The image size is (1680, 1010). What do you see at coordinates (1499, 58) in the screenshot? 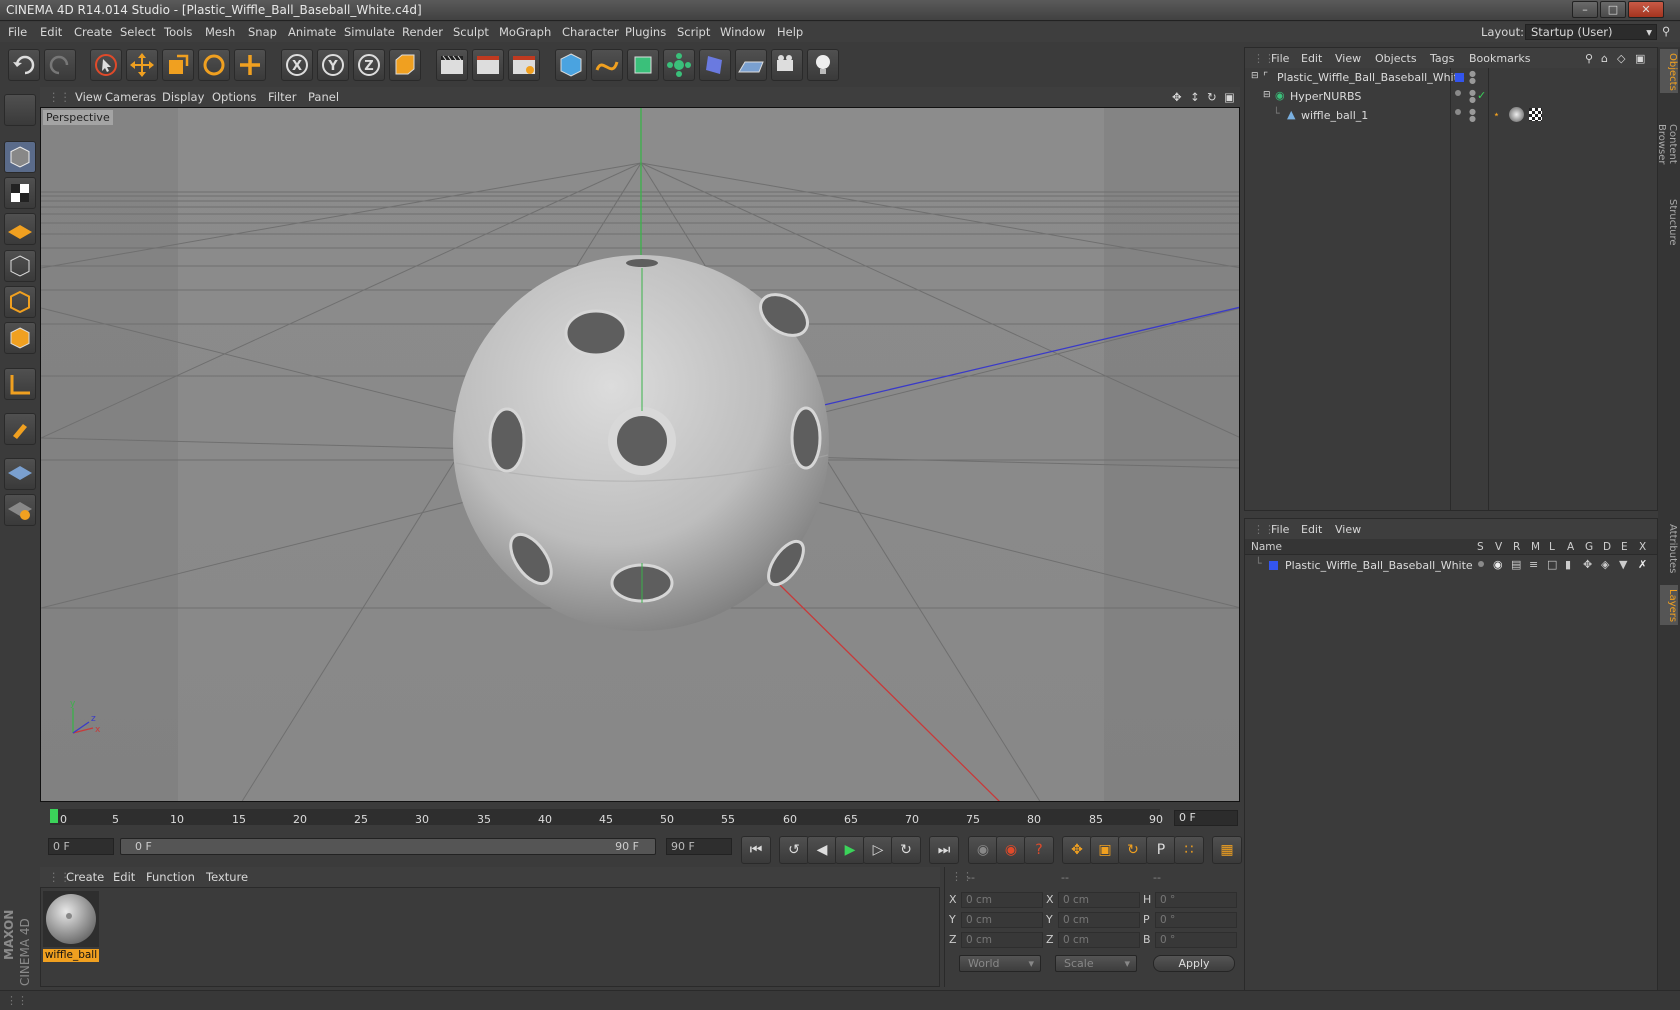
I see `object-menu-bookmarks: Bookmarks` at bounding box center [1499, 58].